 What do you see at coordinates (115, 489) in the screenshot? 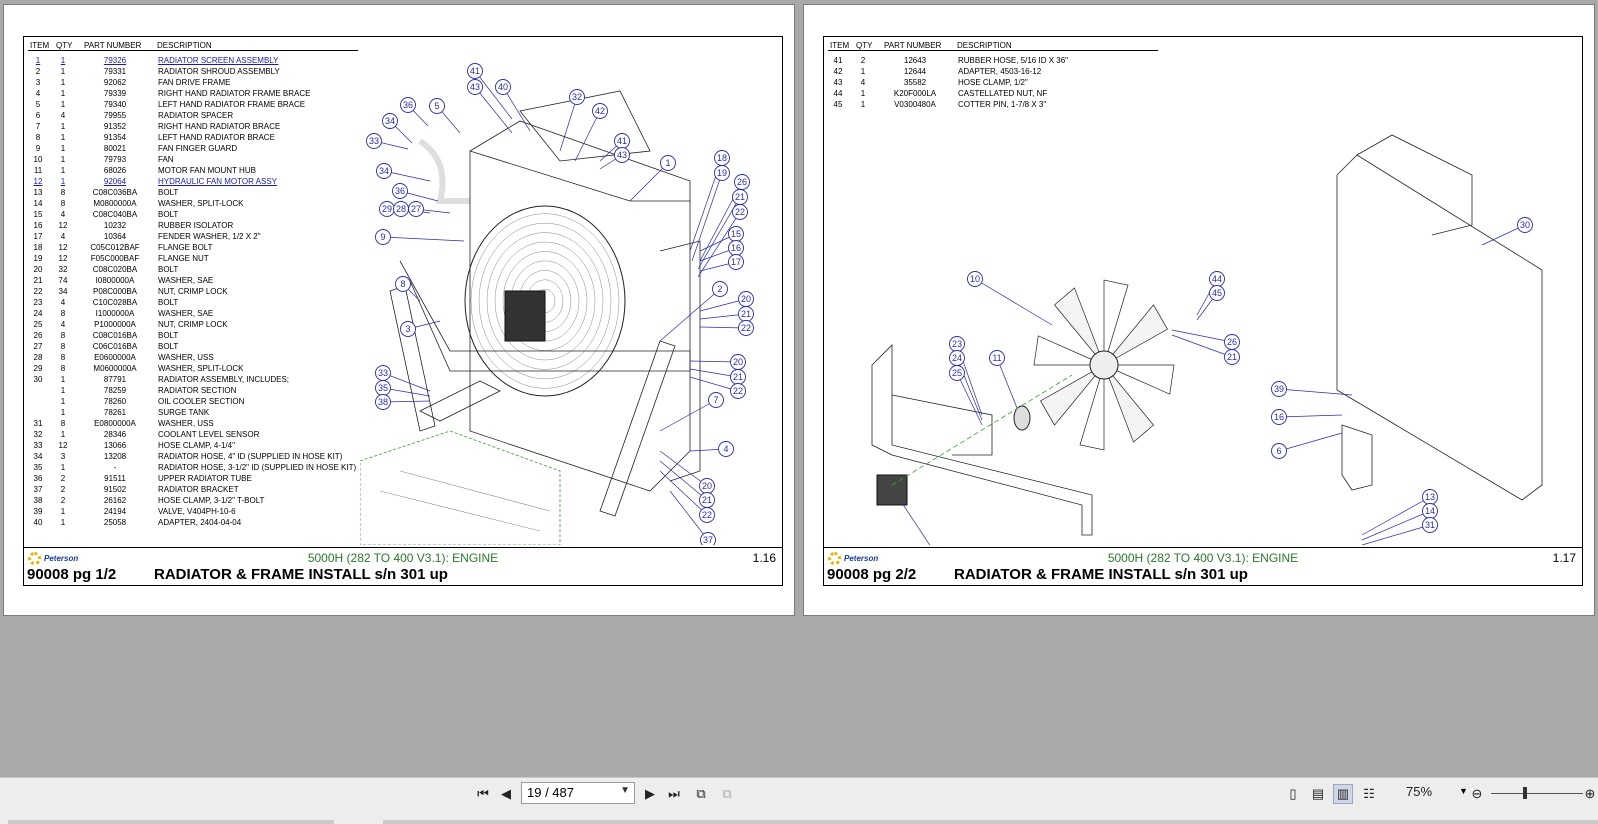
I see `part-number-cell: 91502` at bounding box center [115, 489].